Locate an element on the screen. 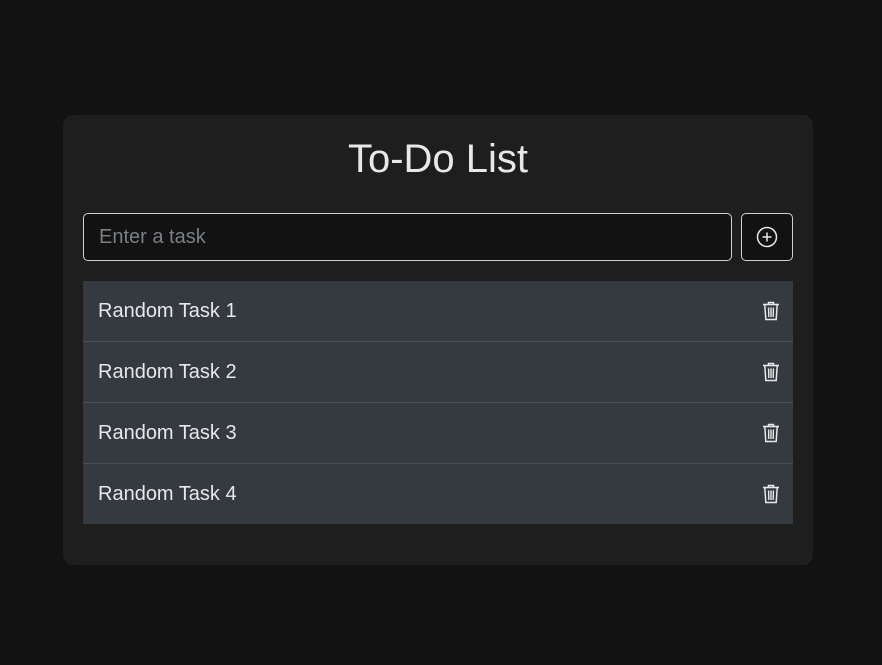 This screenshot has width=882, height=665. task-label: Random Task 1 is located at coordinates (167, 310).